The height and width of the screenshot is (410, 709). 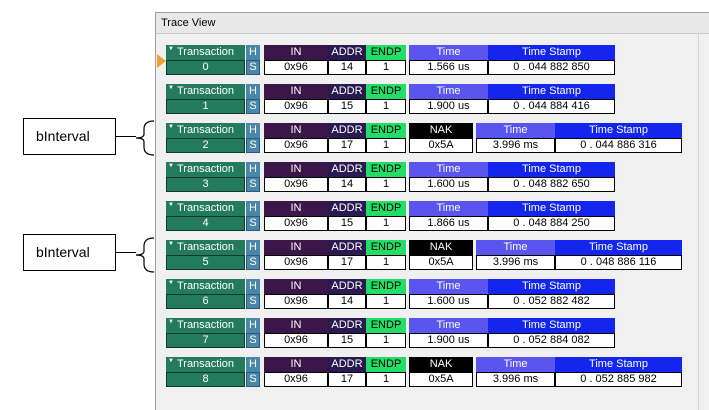 What do you see at coordinates (551, 340) in the screenshot?
I see `timestamp-value: 0 . 052 884 082` at bounding box center [551, 340].